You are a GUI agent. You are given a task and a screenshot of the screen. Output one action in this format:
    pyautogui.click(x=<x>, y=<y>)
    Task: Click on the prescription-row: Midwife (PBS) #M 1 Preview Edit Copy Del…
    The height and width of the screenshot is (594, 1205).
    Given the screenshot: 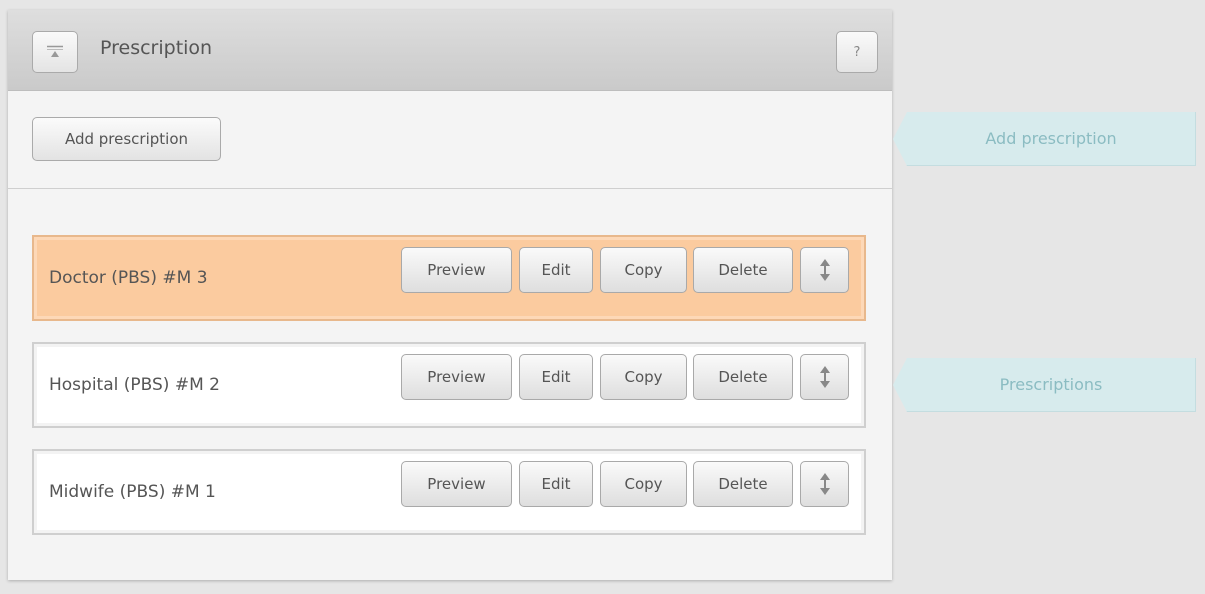 What is the action you would take?
    pyautogui.click(x=449, y=492)
    